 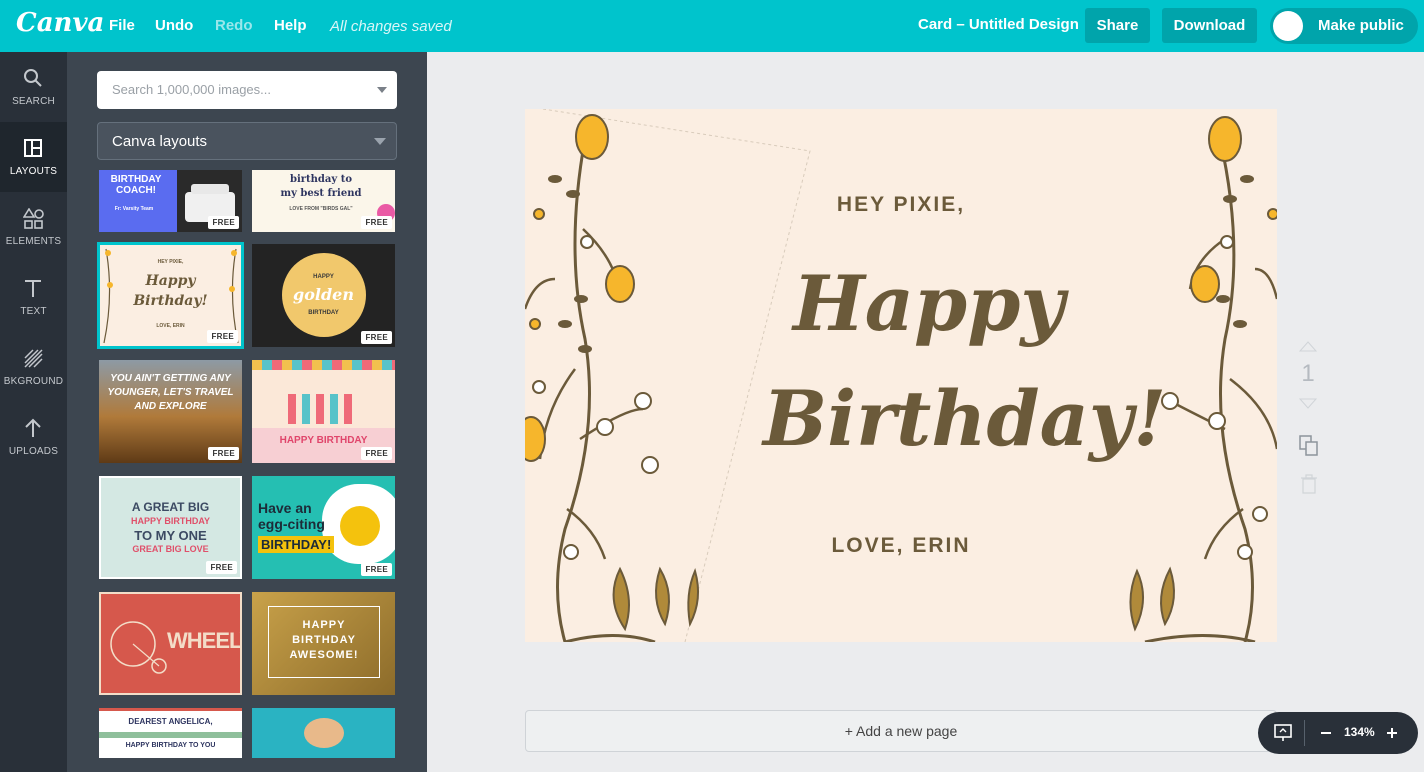 I want to click on thumb-text: BIRTHDAY, so click(x=323, y=313).